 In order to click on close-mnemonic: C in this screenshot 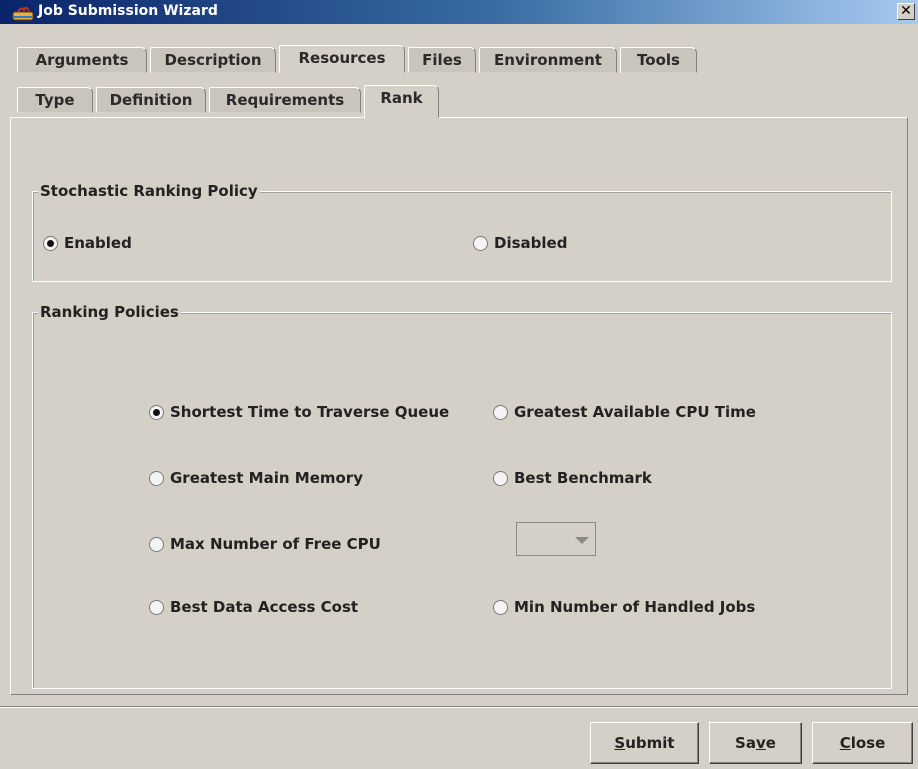, I will do `click(845, 743)`.